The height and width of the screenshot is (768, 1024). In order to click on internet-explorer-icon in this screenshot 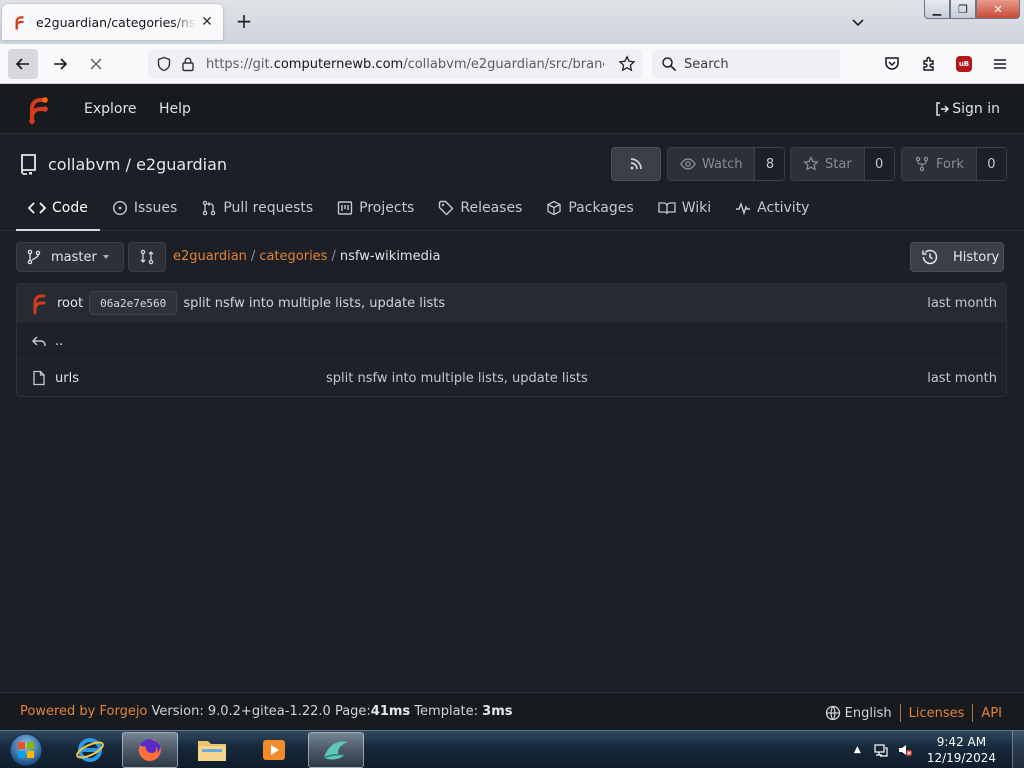, I will do `click(90, 750)`.